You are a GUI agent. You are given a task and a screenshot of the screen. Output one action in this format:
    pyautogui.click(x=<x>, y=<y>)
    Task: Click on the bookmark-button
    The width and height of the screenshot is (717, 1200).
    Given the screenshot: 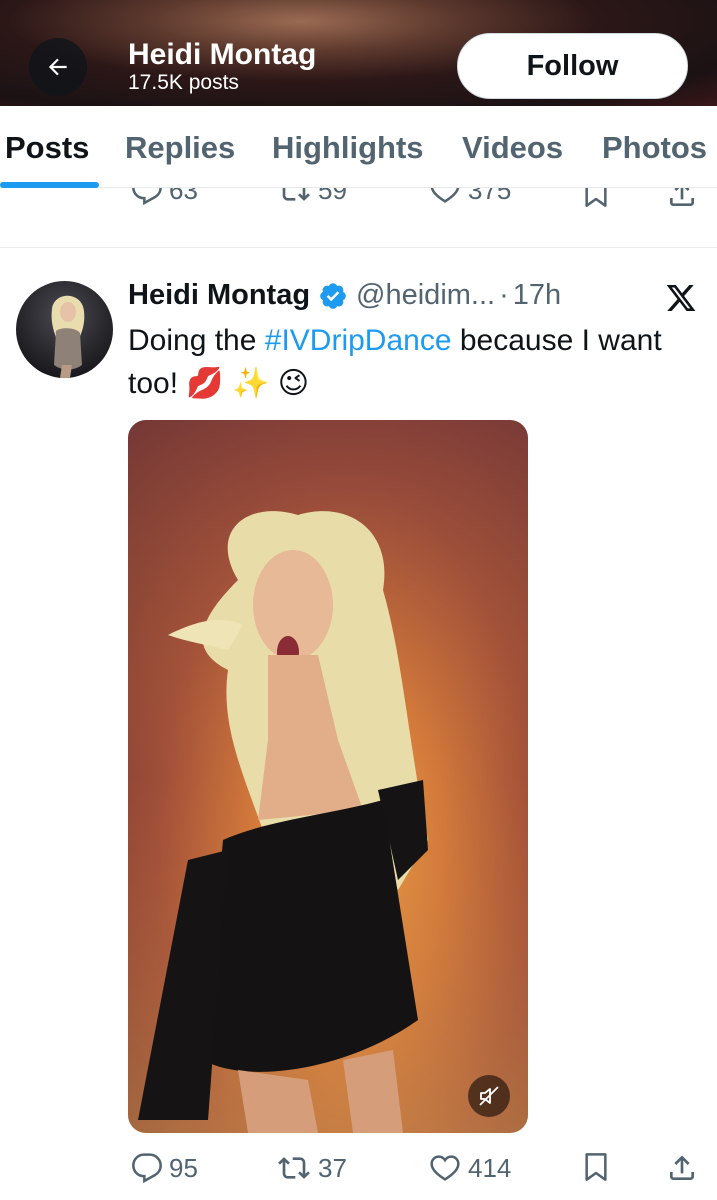 What is the action you would take?
    pyautogui.click(x=596, y=1167)
    